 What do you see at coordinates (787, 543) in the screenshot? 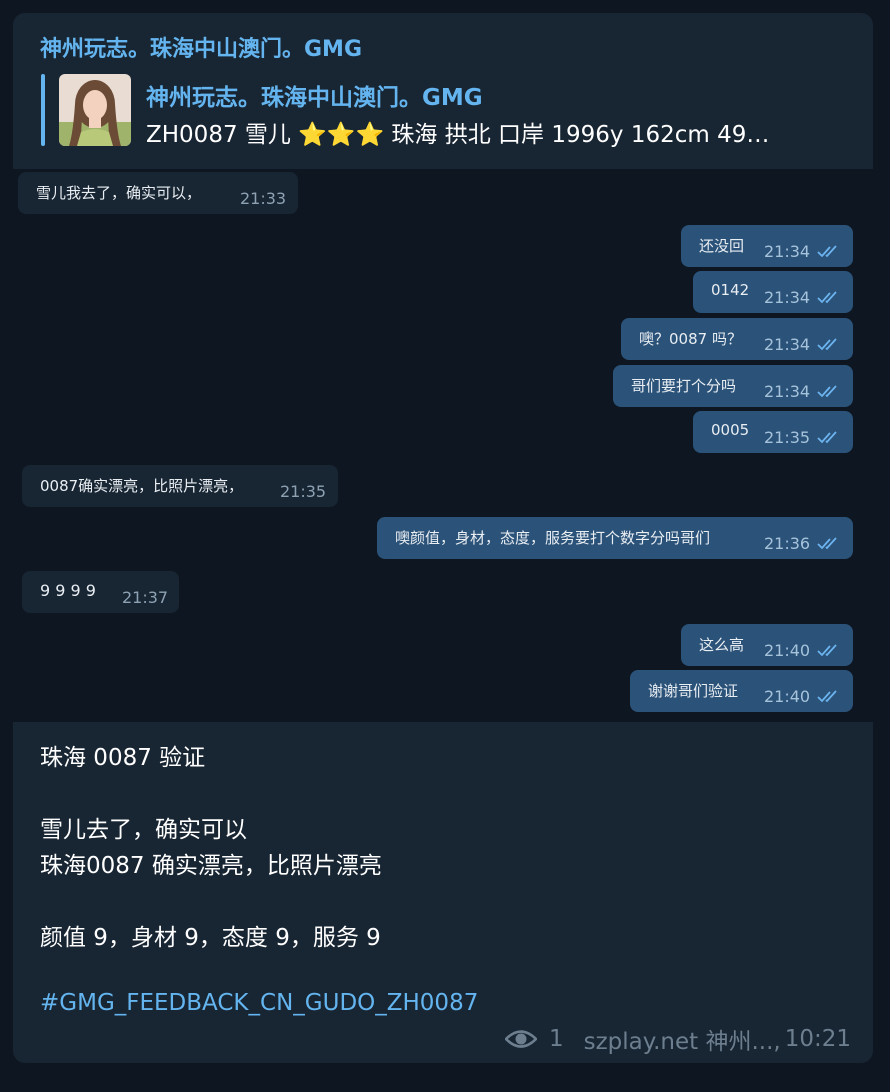
I see `message-time: 21:36` at bounding box center [787, 543].